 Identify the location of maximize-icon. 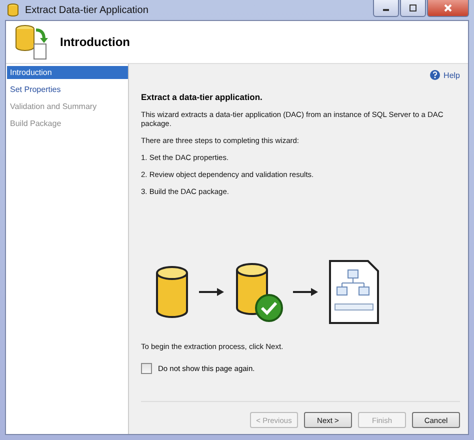
(413, 8).